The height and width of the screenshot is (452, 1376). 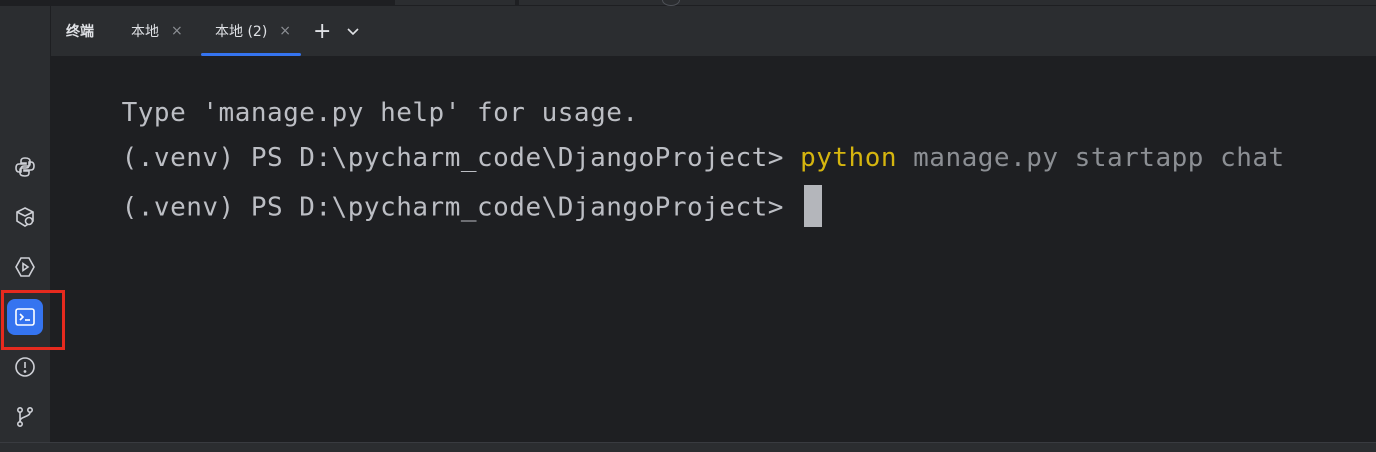 I want to click on terminal-line: Type 'manage.py help' for usage., so click(x=348, y=96).